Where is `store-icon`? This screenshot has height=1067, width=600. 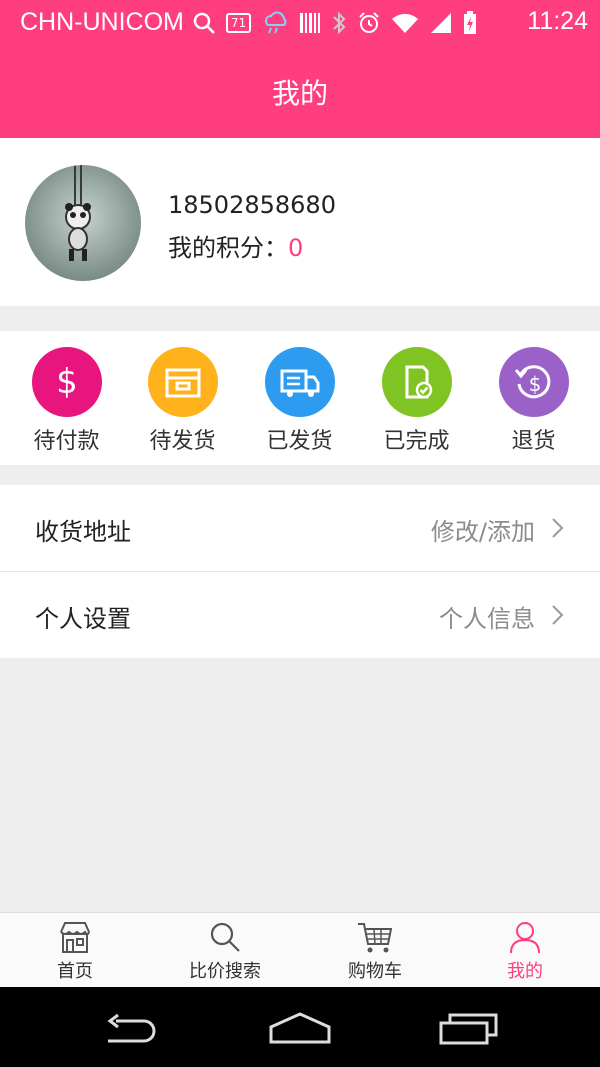 store-icon is located at coordinates (75, 937).